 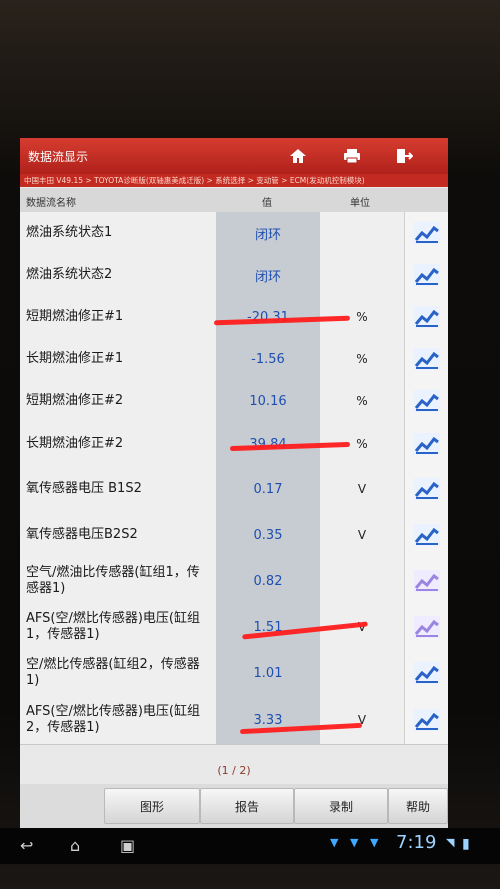 I want to click on table-row: 氧传感器电压B2S2 0.35 V, so click(x=234, y=535).